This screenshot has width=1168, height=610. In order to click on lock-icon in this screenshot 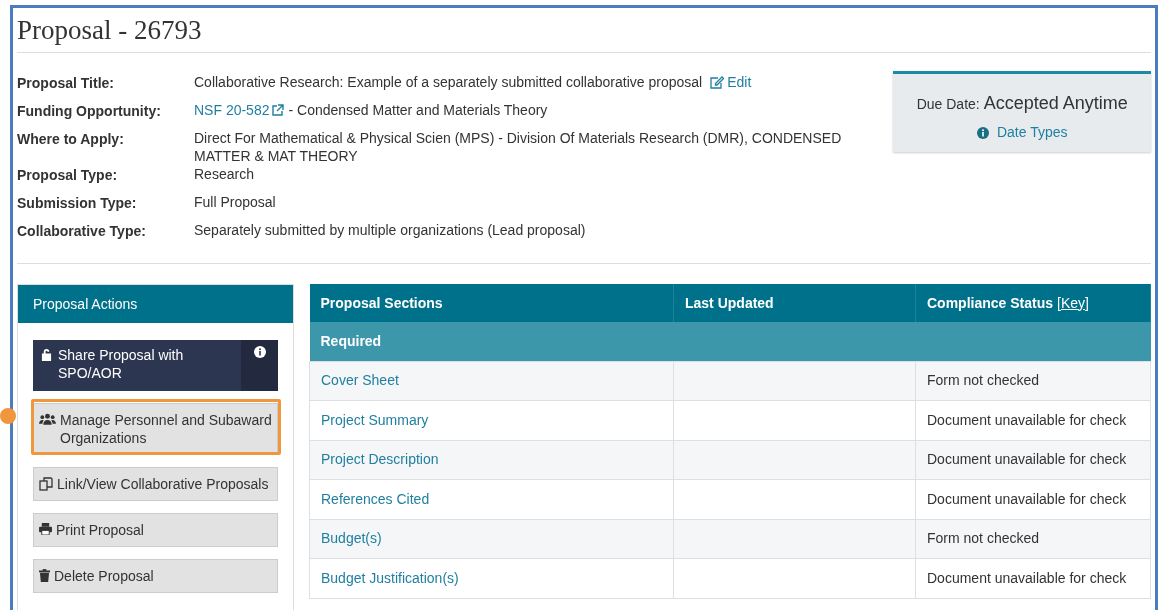, I will do `click(46, 354)`.